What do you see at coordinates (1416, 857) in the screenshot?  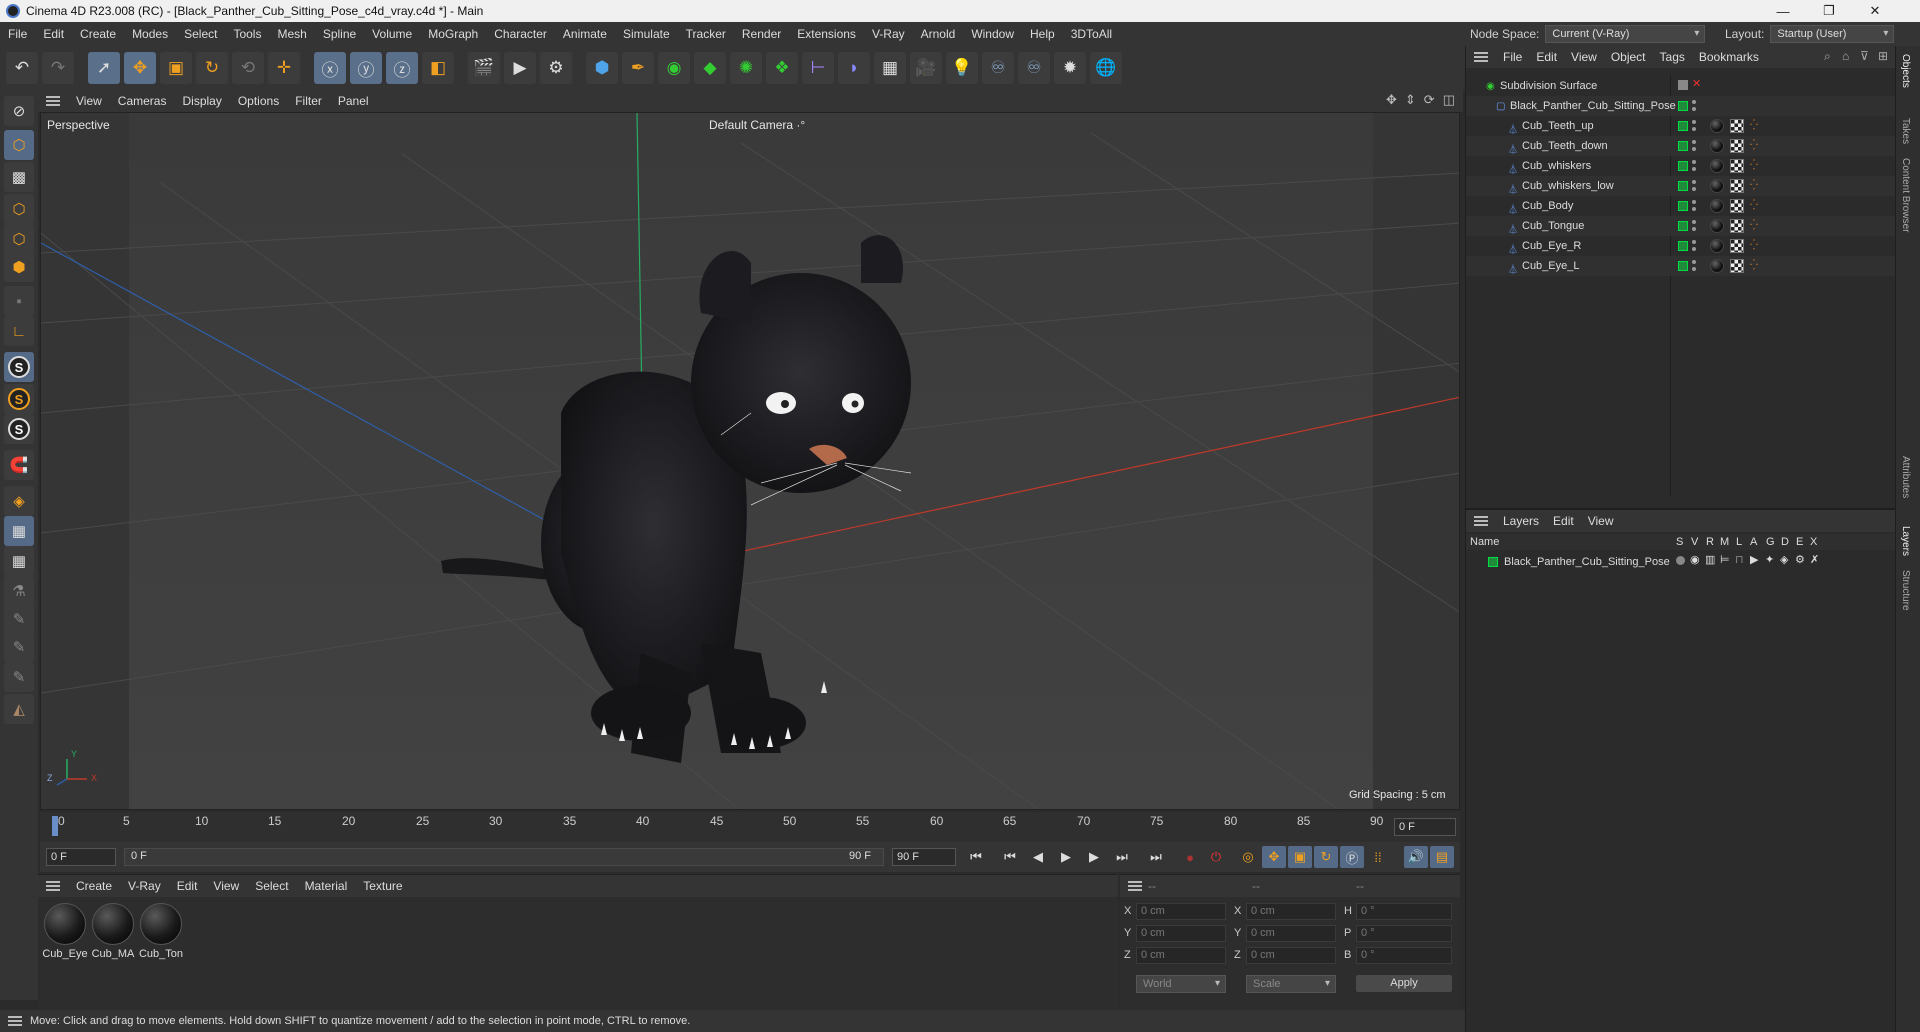 I see `sound-button: 🔊` at bounding box center [1416, 857].